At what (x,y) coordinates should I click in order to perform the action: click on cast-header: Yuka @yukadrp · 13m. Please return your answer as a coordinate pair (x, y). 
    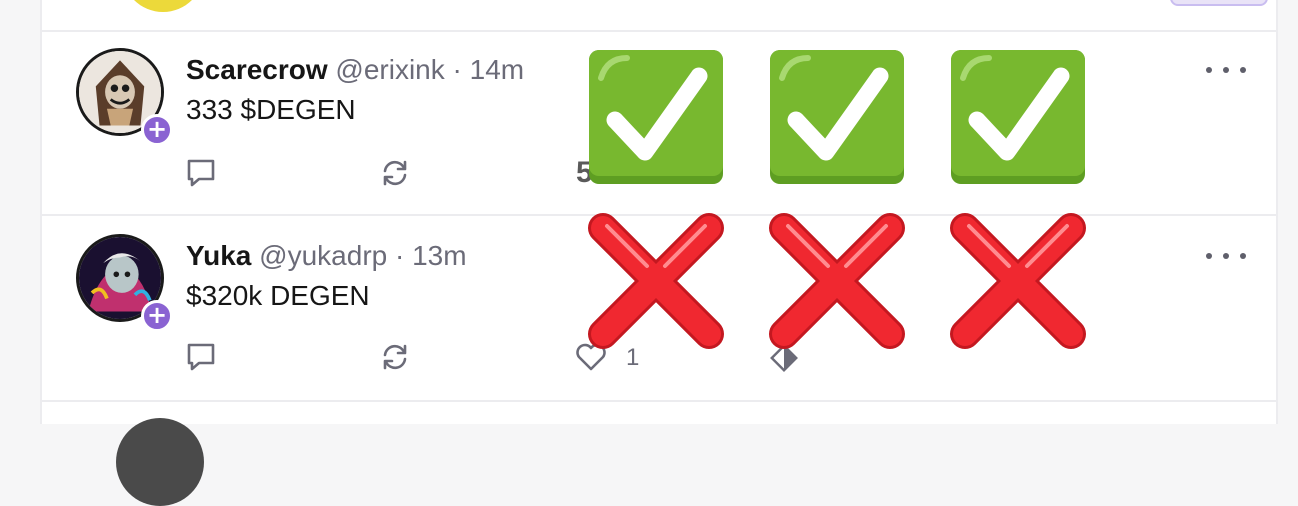
    Looking at the image, I should click on (326, 256).